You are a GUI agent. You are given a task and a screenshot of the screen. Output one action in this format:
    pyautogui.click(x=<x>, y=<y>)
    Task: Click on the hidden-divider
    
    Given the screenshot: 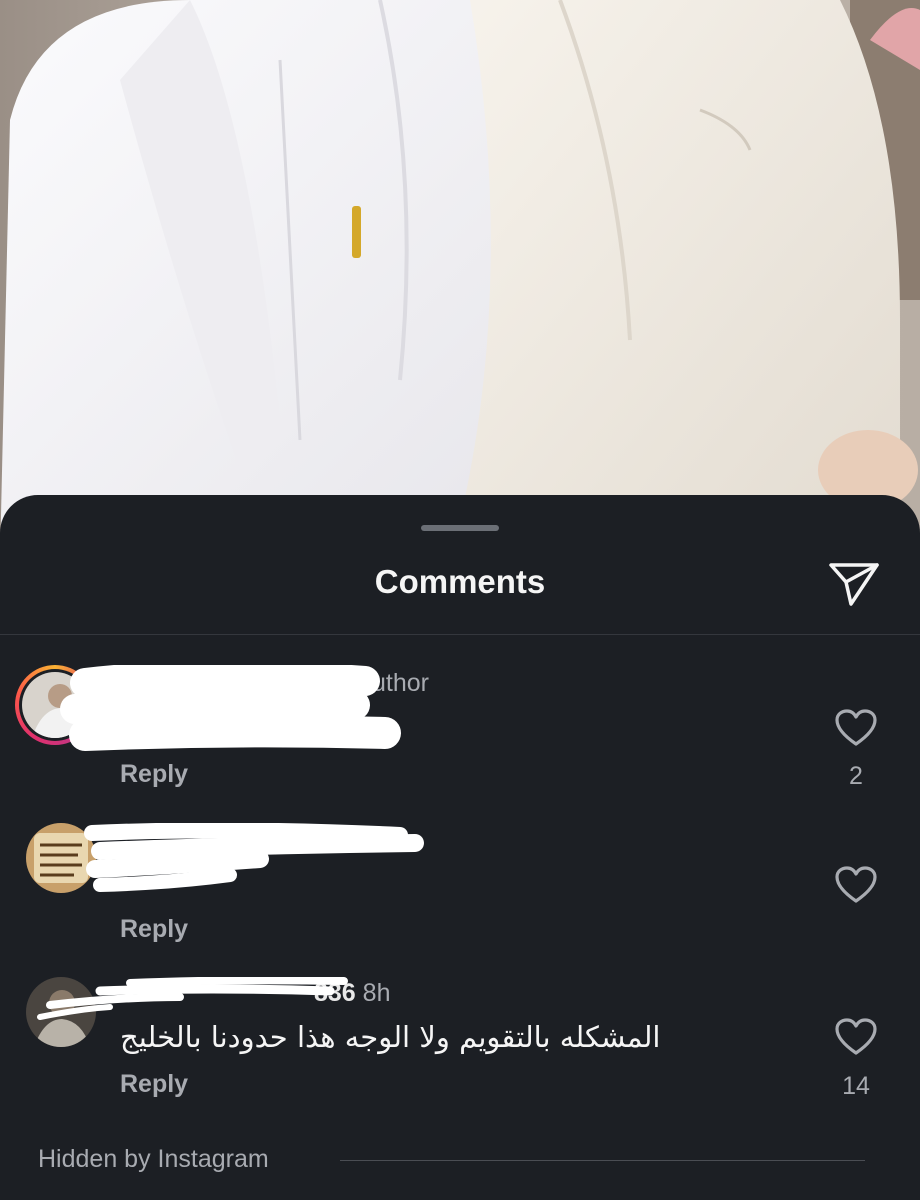 What is the action you would take?
    pyautogui.click(x=602, y=1160)
    